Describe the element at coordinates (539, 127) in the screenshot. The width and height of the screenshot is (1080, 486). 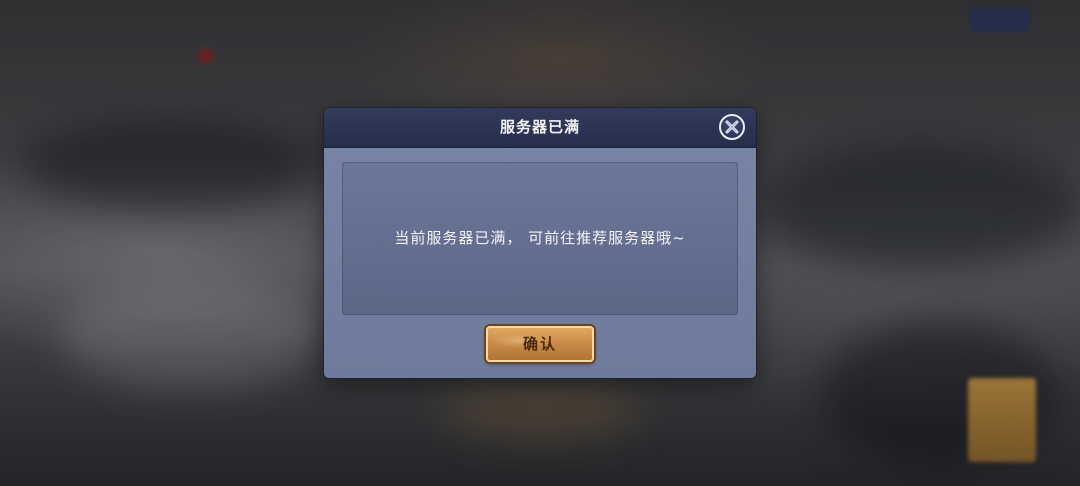
I see `dialog-title: 服务器已满` at that location.